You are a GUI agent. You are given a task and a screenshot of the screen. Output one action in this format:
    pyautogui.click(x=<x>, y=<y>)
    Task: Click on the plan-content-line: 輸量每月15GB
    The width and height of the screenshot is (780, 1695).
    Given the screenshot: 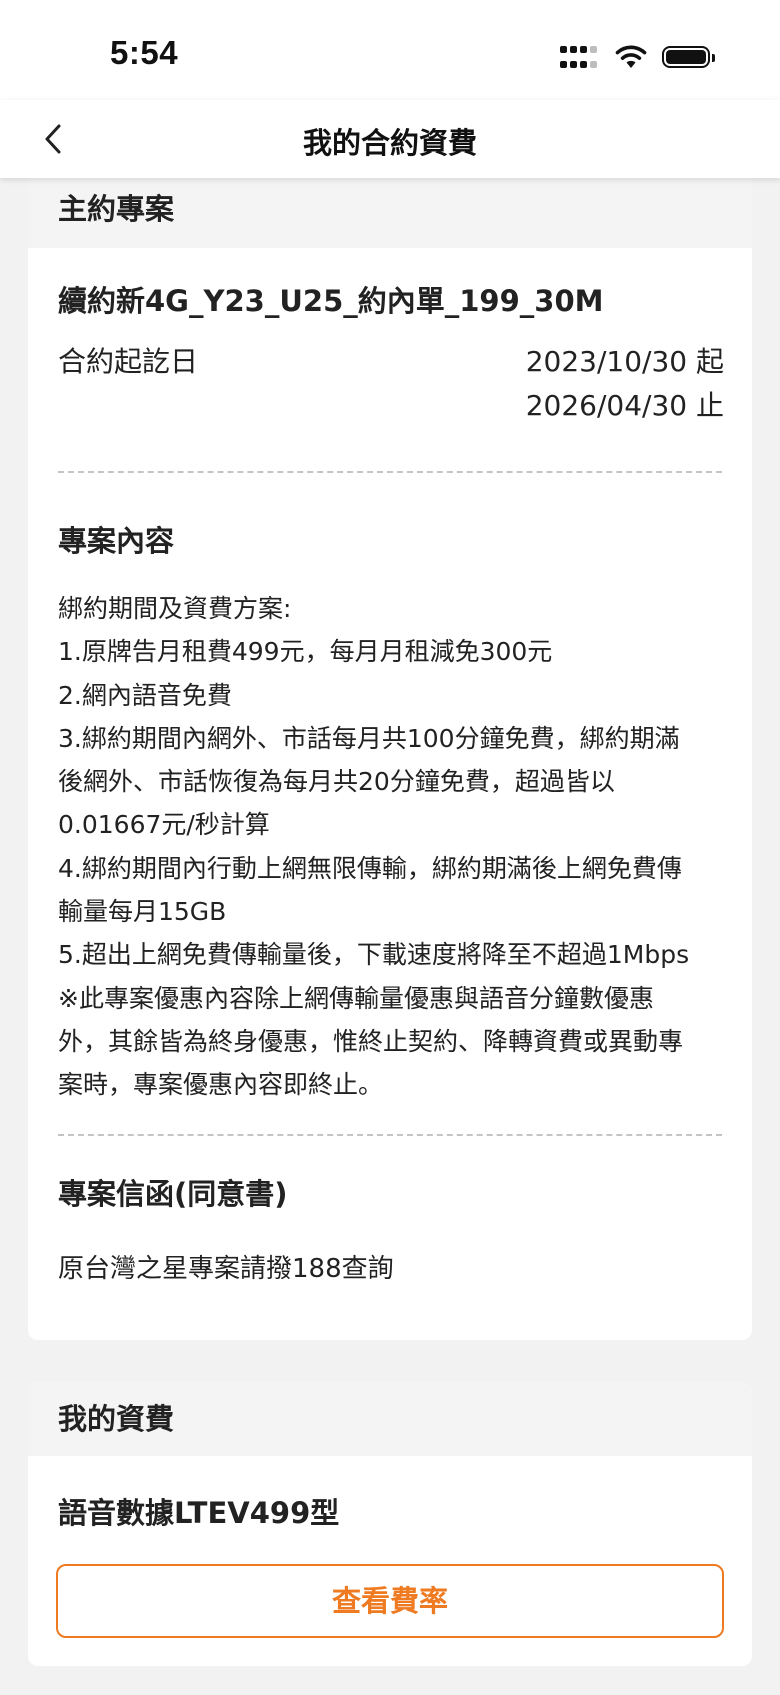 What is the action you would take?
    pyautogui.click(x=142, y=912)
    